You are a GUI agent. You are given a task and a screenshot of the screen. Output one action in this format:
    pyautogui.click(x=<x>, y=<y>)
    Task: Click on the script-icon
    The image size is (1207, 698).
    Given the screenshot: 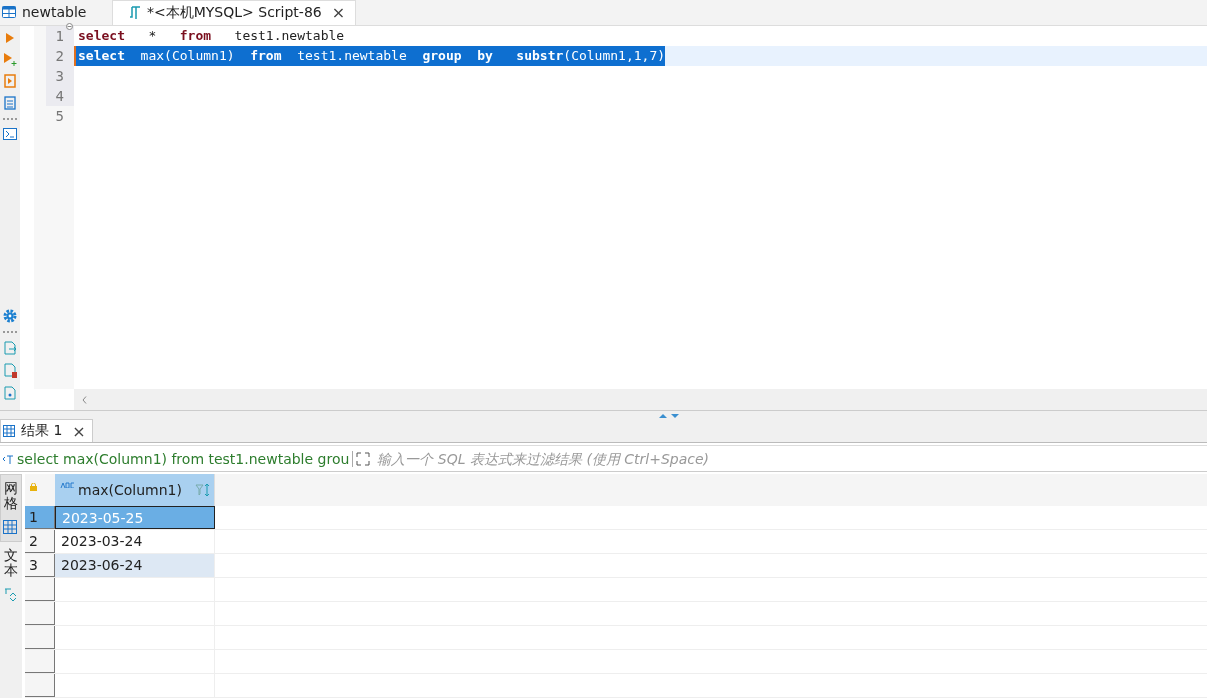 What is the action you would take?
    pyautogui.click(x=135, y=12)
    